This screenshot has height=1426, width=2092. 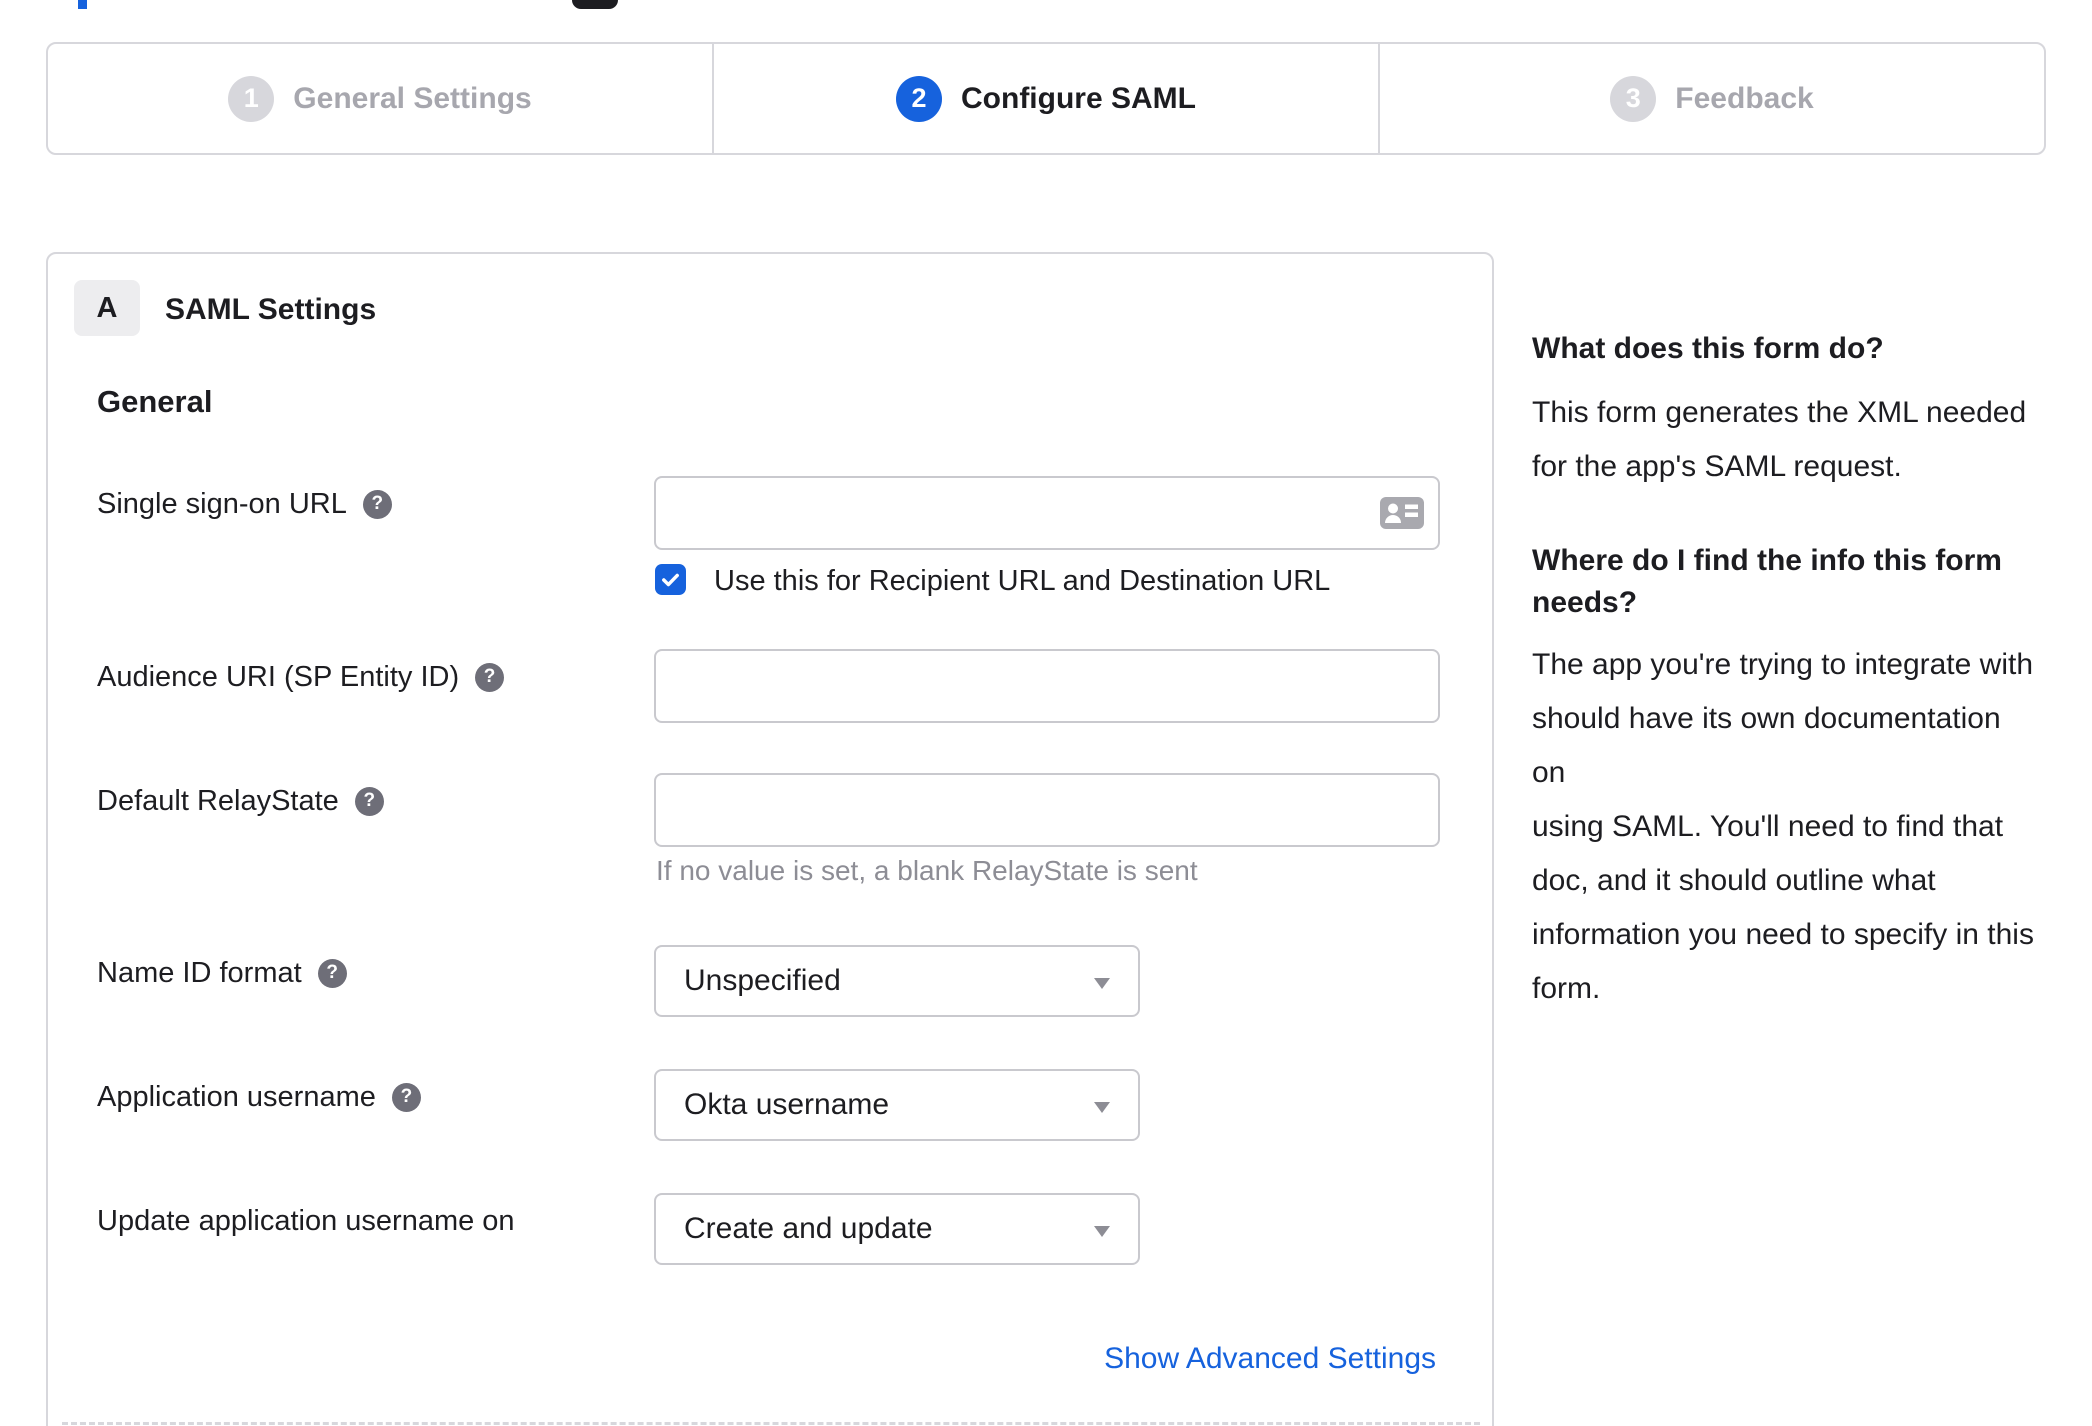 I want to click on step-configure-saml: 2 Configure SAML, so click(x=1045, y=98).